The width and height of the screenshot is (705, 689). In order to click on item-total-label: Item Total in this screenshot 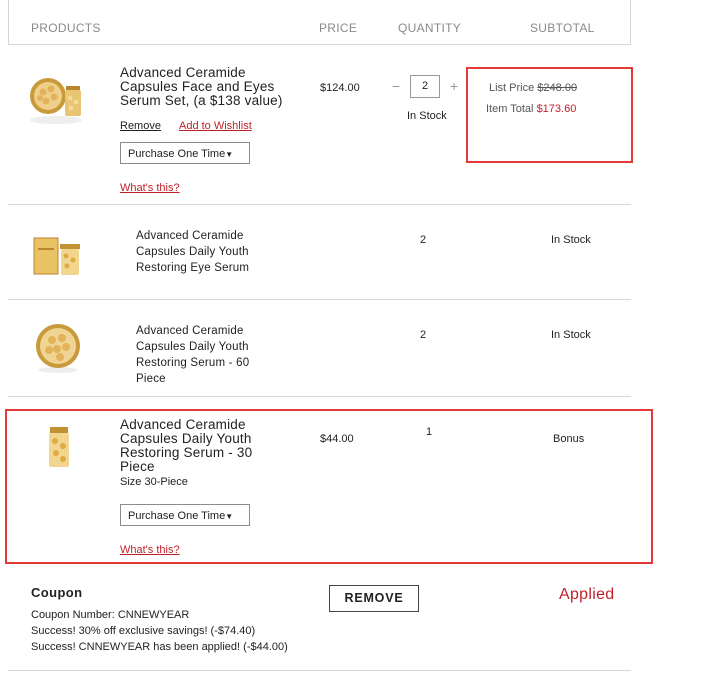, I will do `click(510, 109)`.